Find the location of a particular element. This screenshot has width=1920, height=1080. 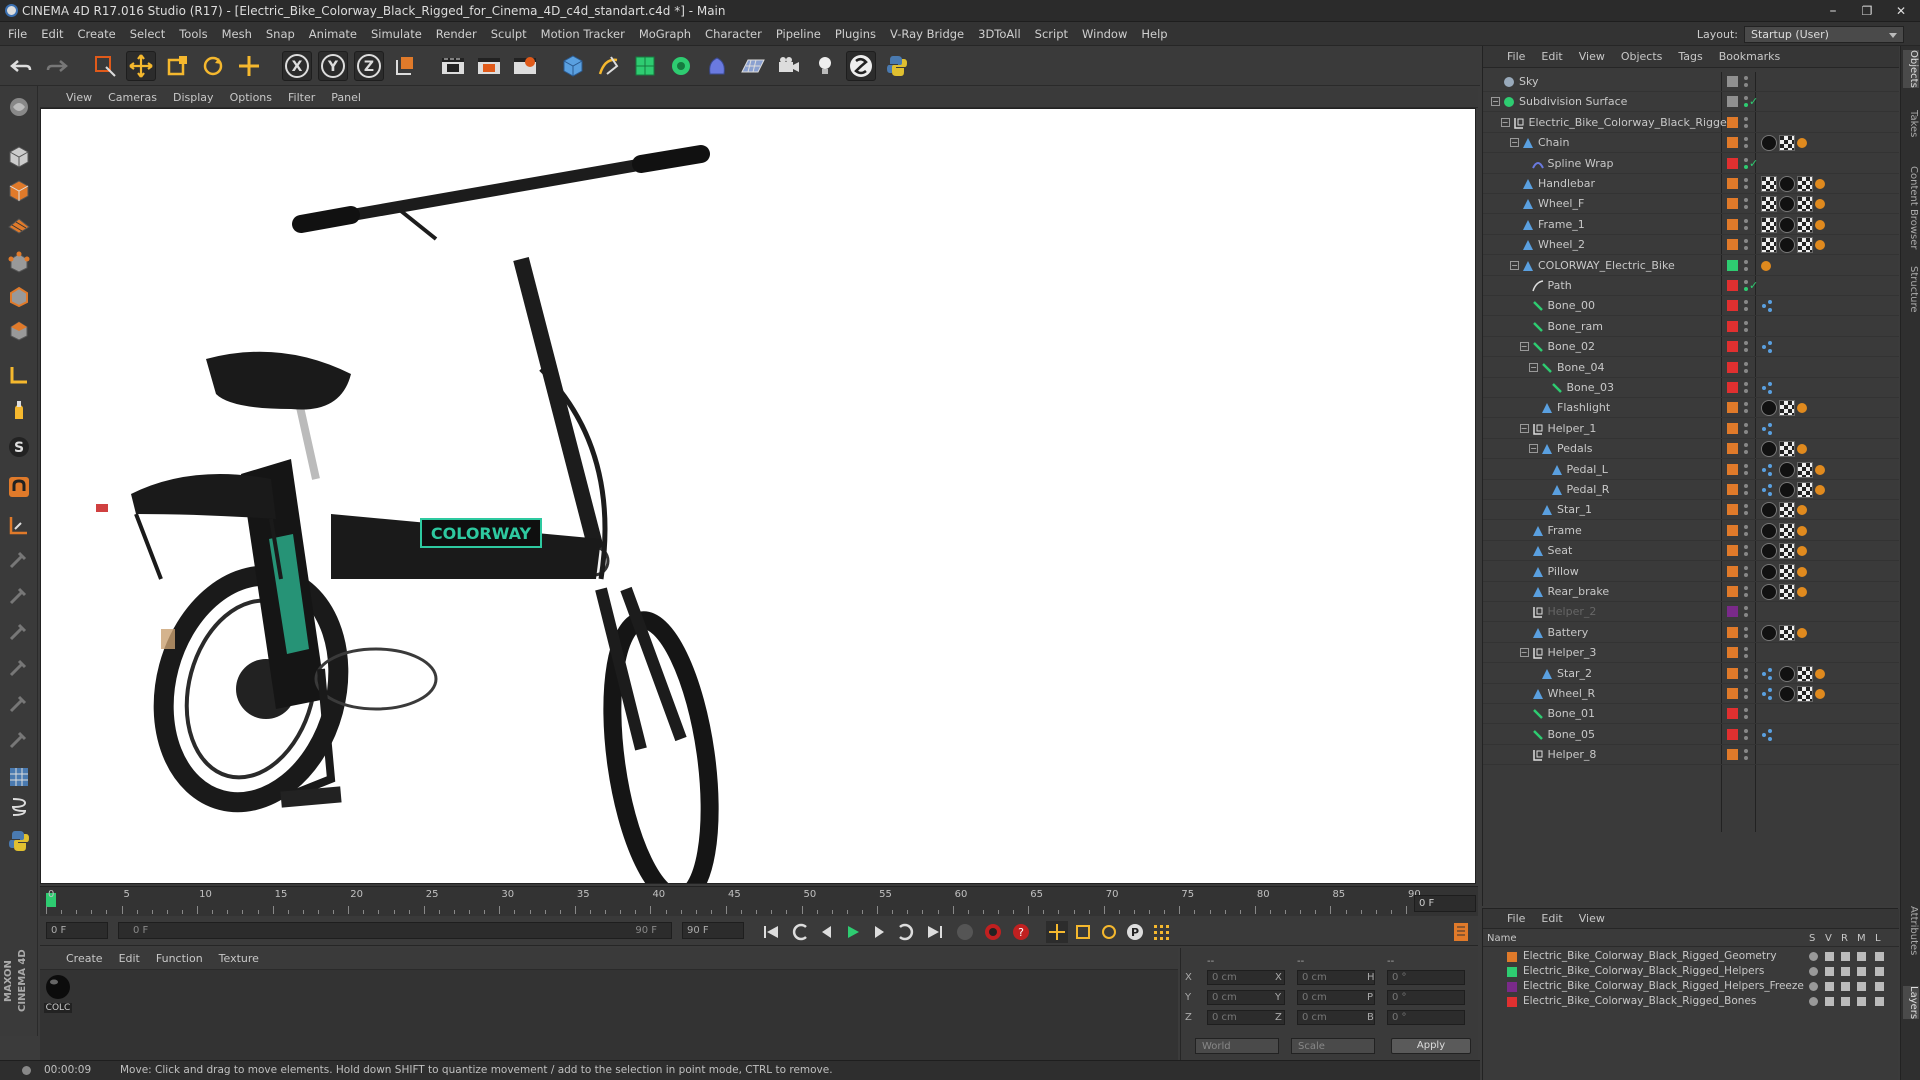

object-row: Wheel_2 is located at coordinates (1691, 245).